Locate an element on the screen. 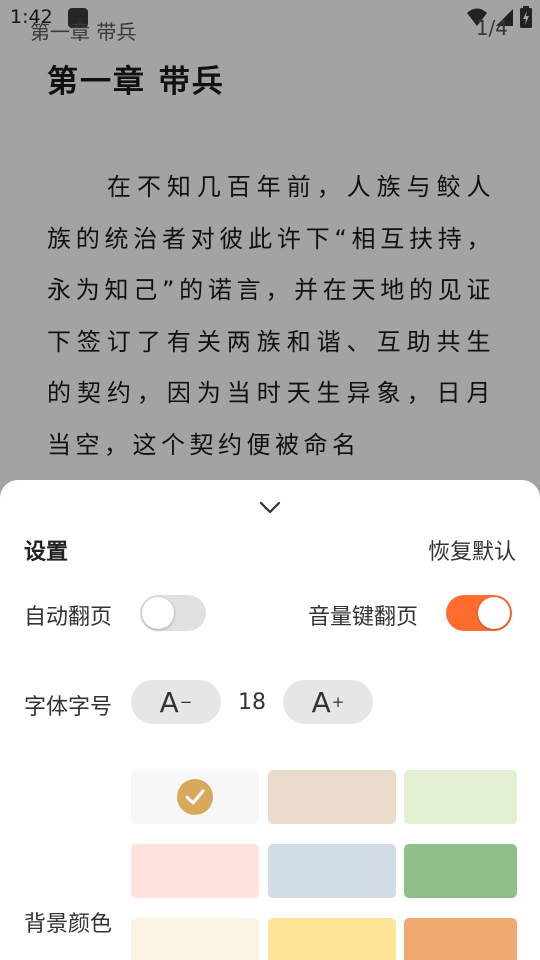 Image resolution: width=540 pixels, height=960 pixels. font-increase-button: A + is located at coordinates (328, 702).